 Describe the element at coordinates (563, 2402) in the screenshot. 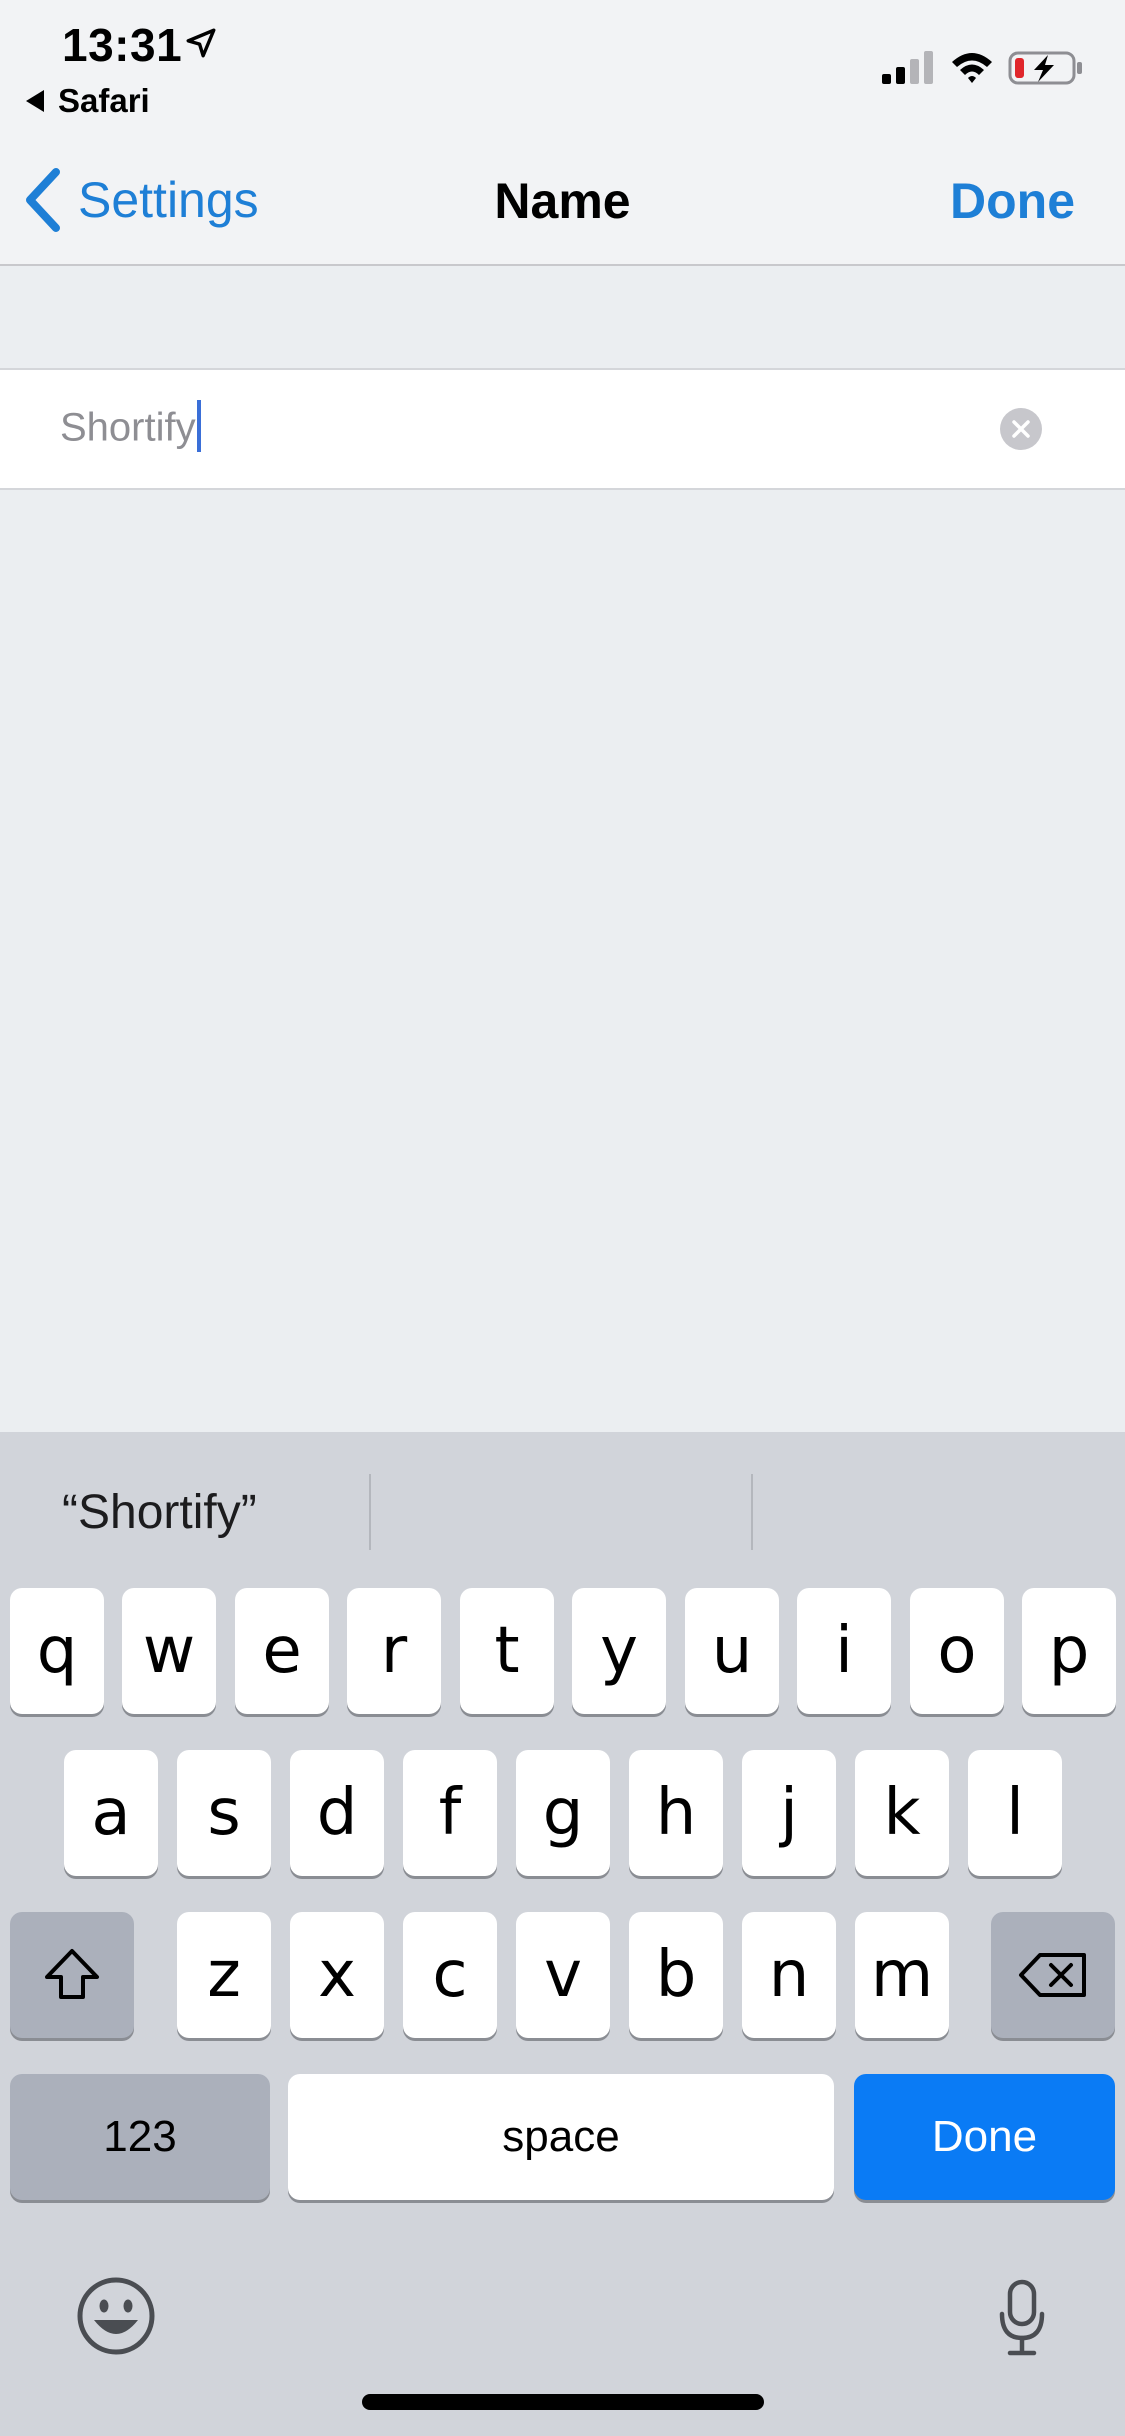

I see `home-indicator` at that location.